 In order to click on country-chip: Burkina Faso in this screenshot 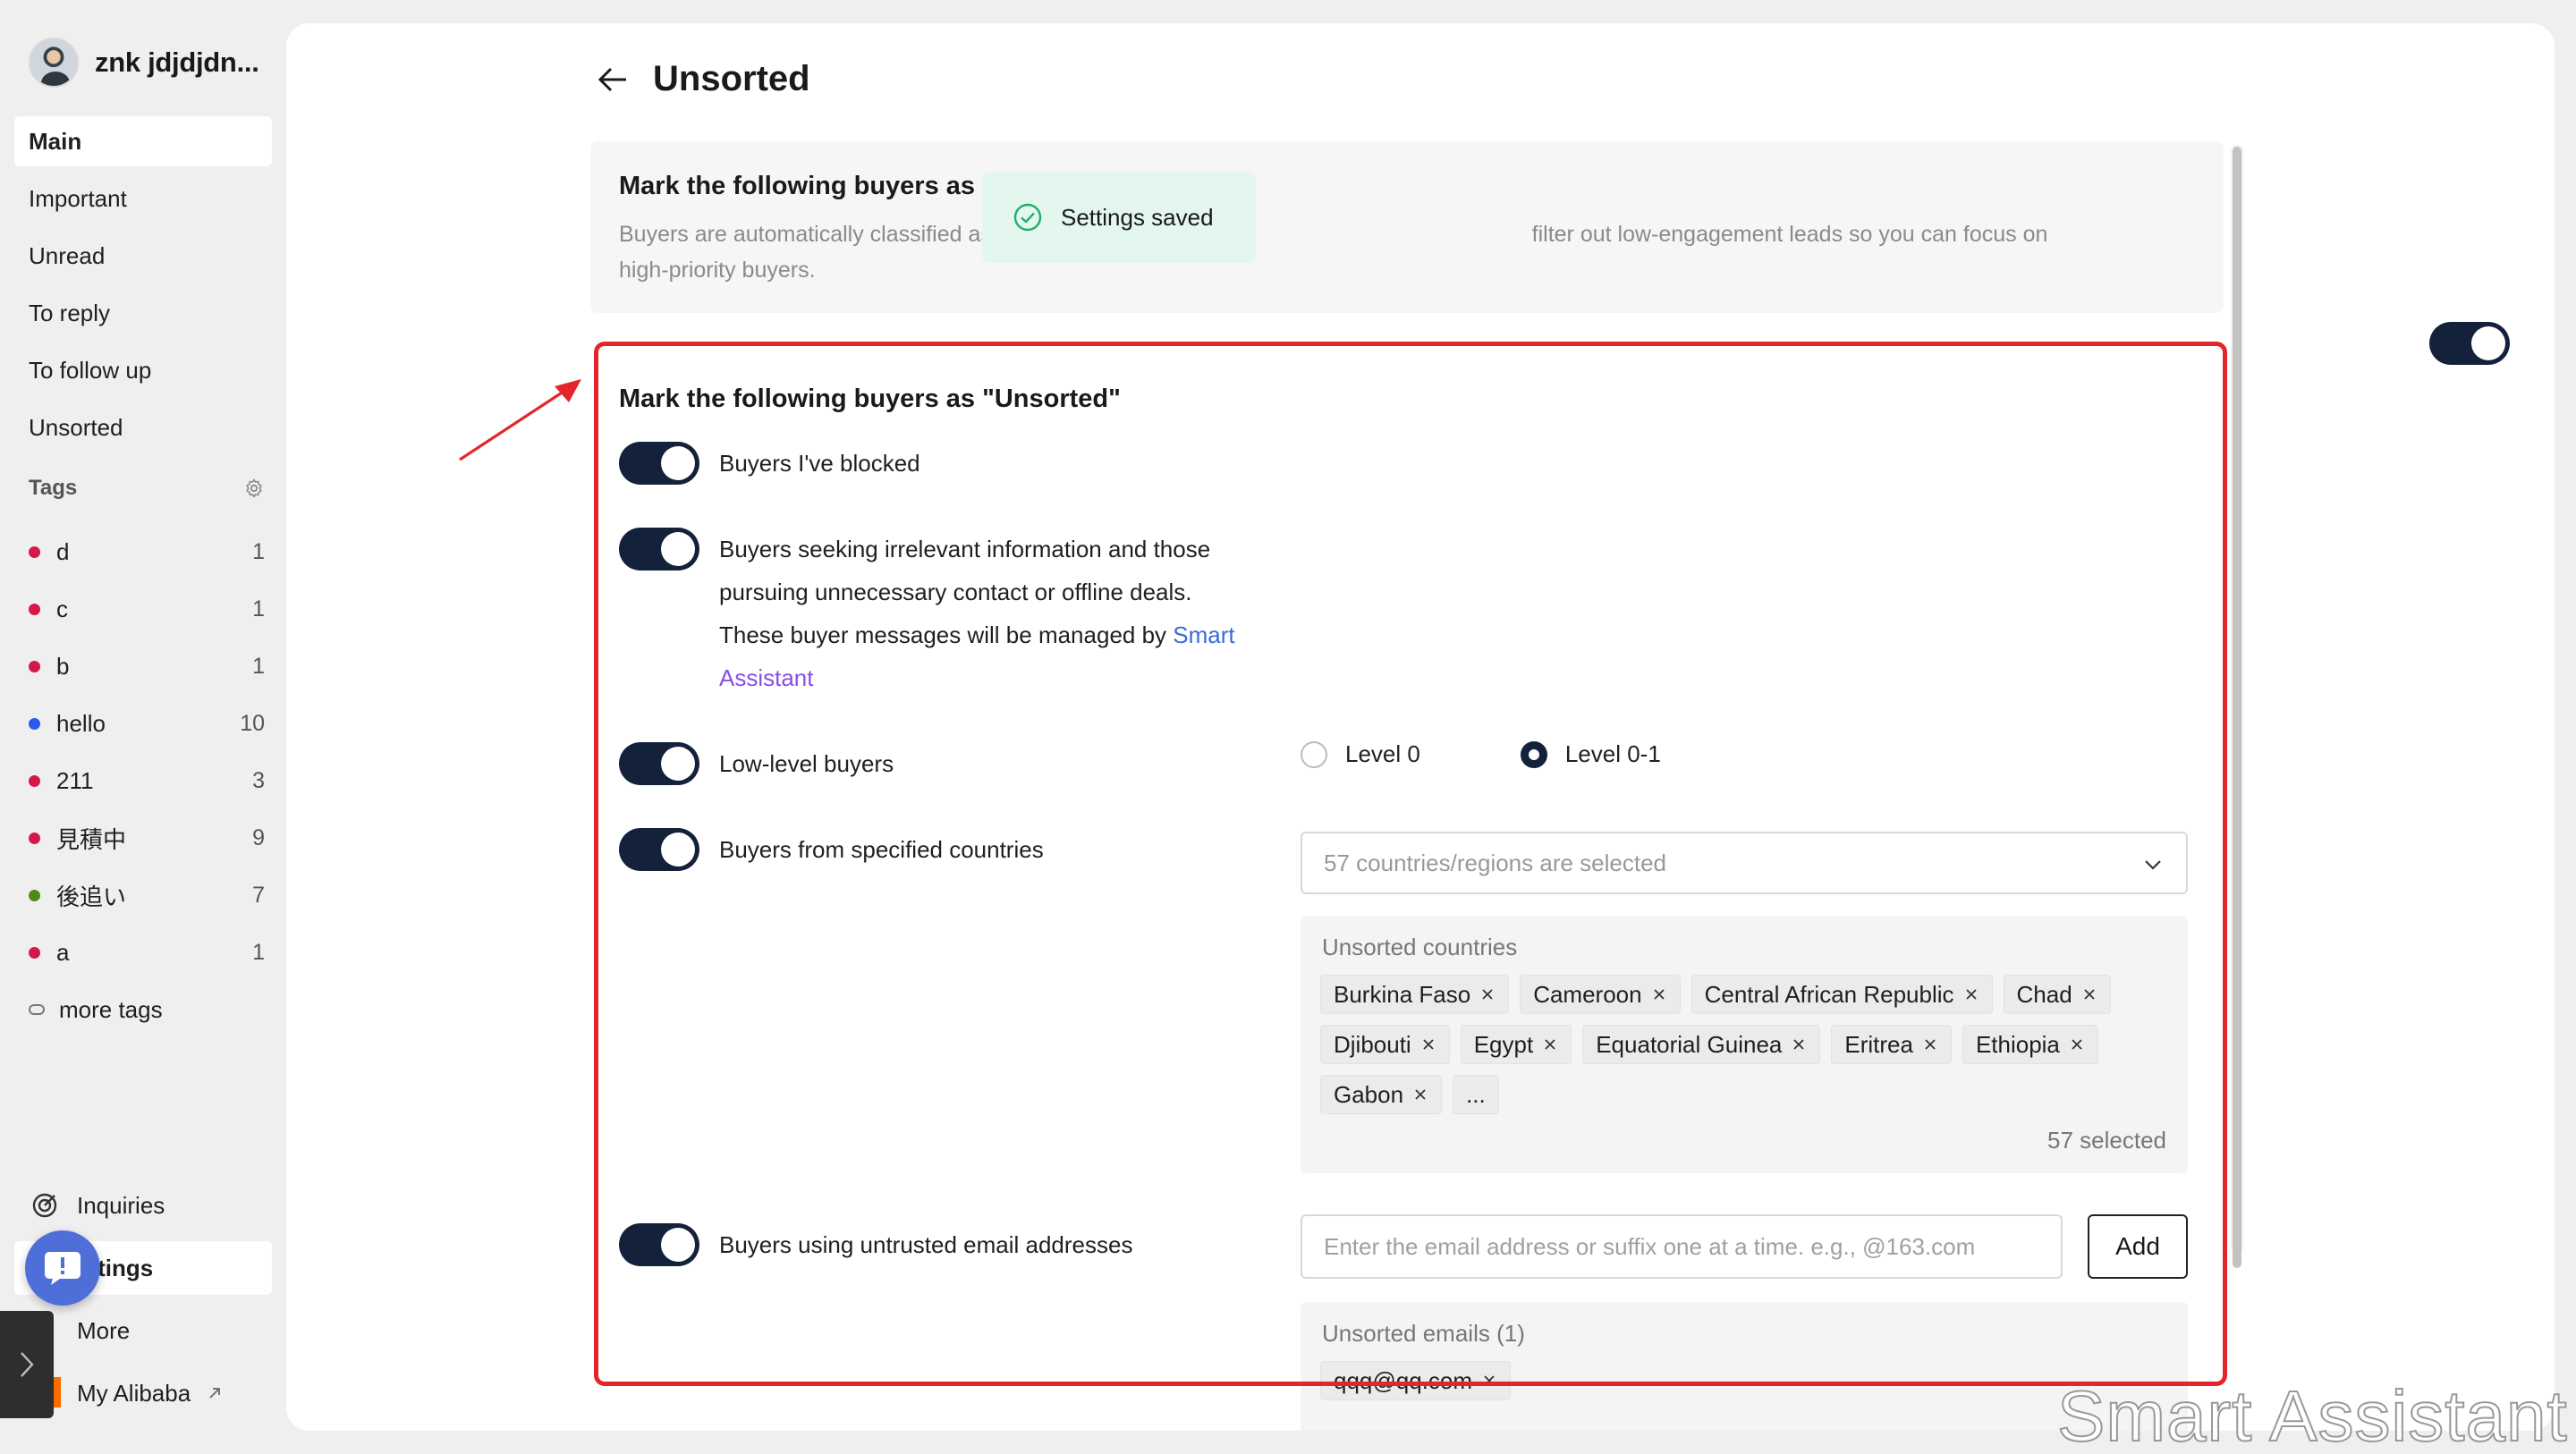, I will do `click(1415, 995)`.